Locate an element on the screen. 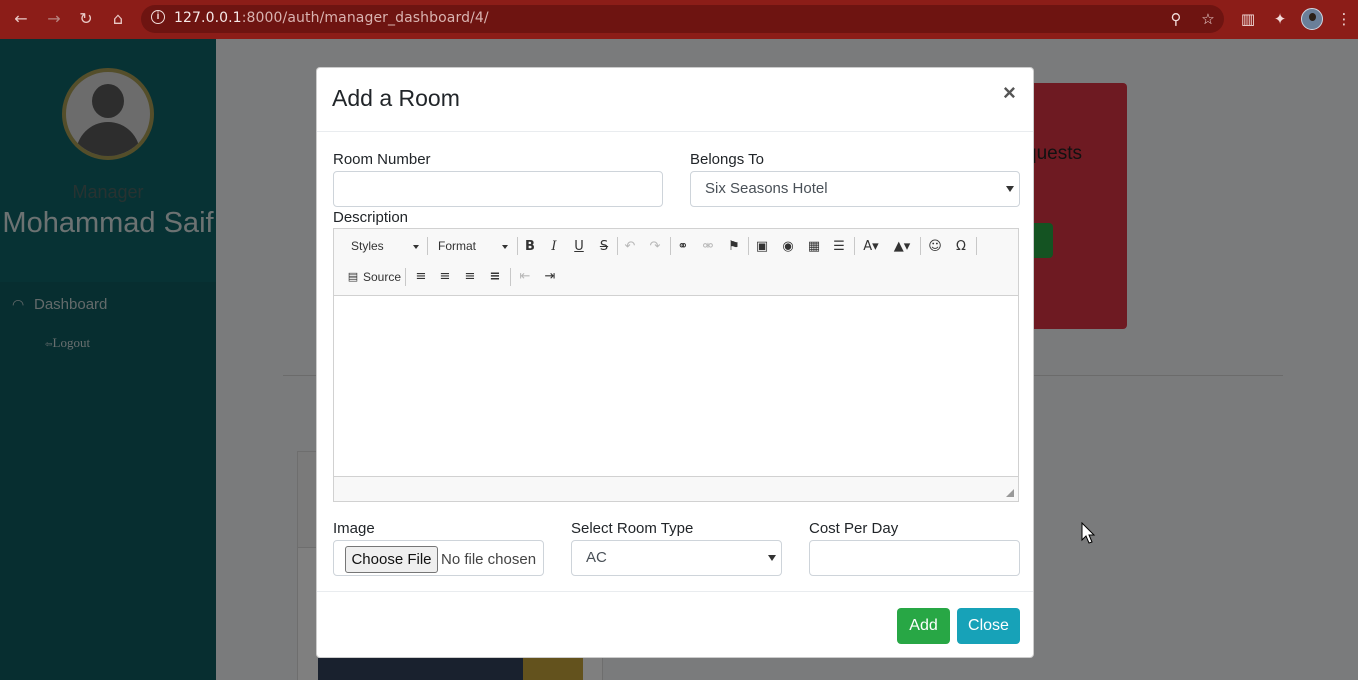 The height and width of the screenshot is (680, 1358). align-center-icon: ≡ is located at coordinates (445, 277).